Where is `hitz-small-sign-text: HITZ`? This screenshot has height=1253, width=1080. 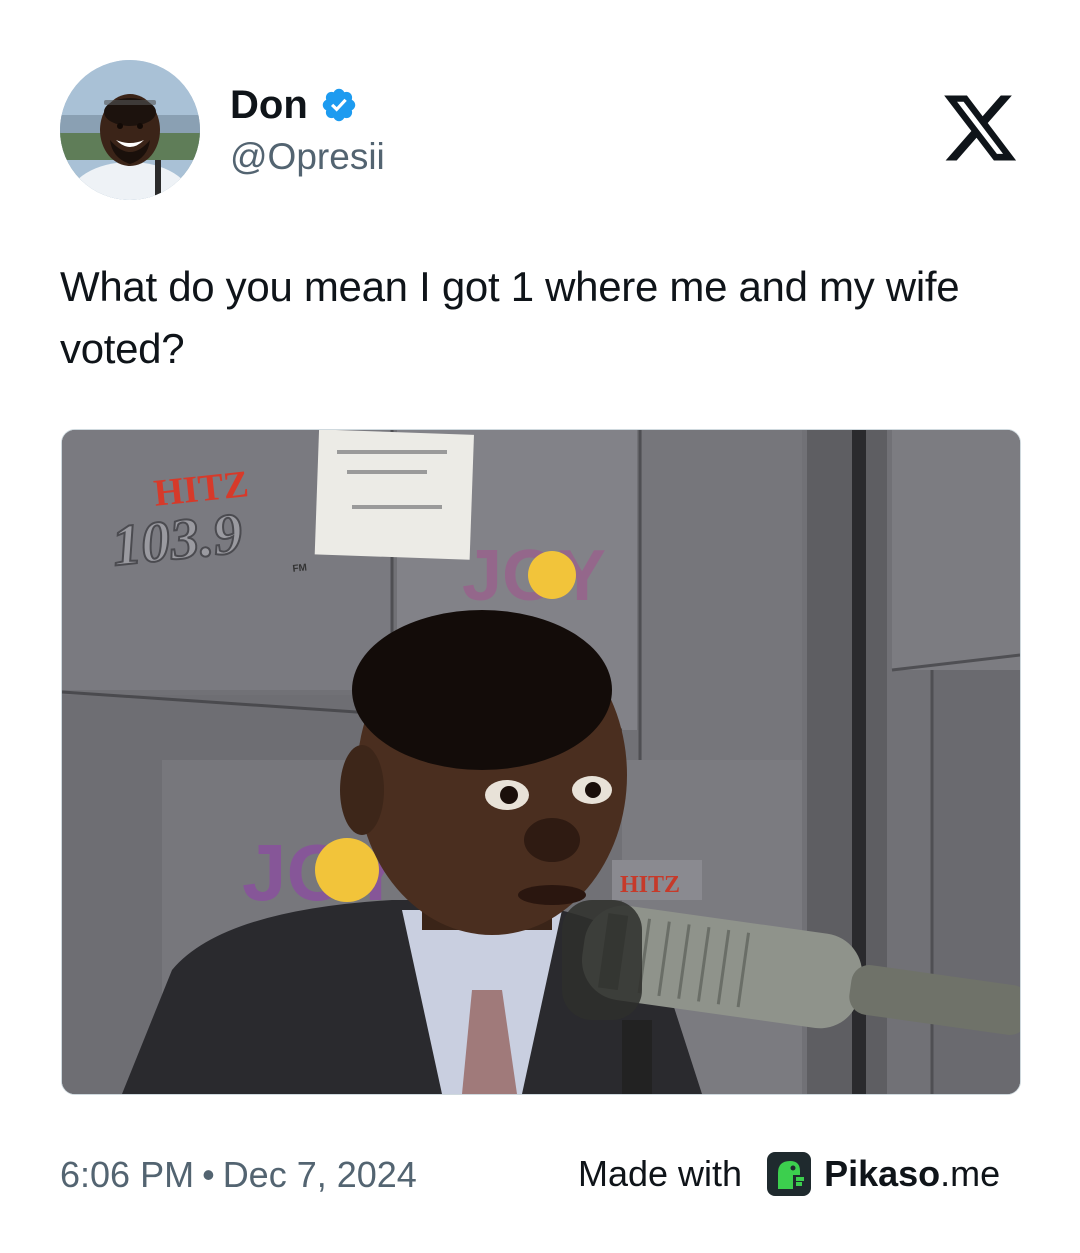
hitz-small-sign-text: HITZ is located at coordinates (650, 885).